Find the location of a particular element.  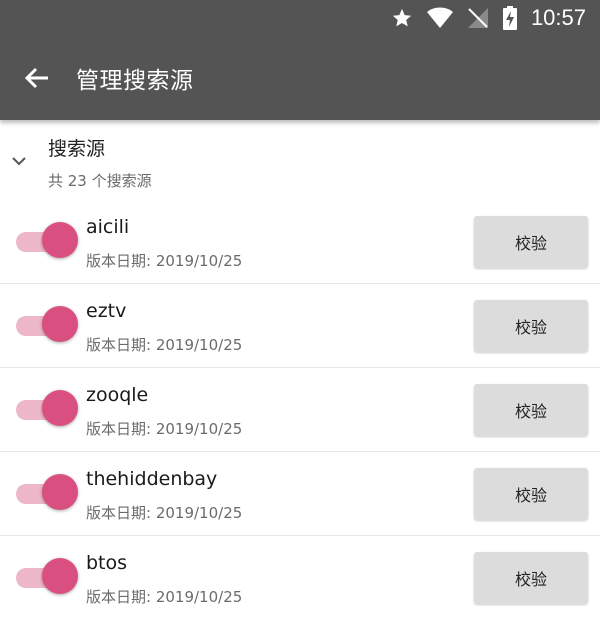

status-bar: 10:57 is located at coordinates (300, 18).